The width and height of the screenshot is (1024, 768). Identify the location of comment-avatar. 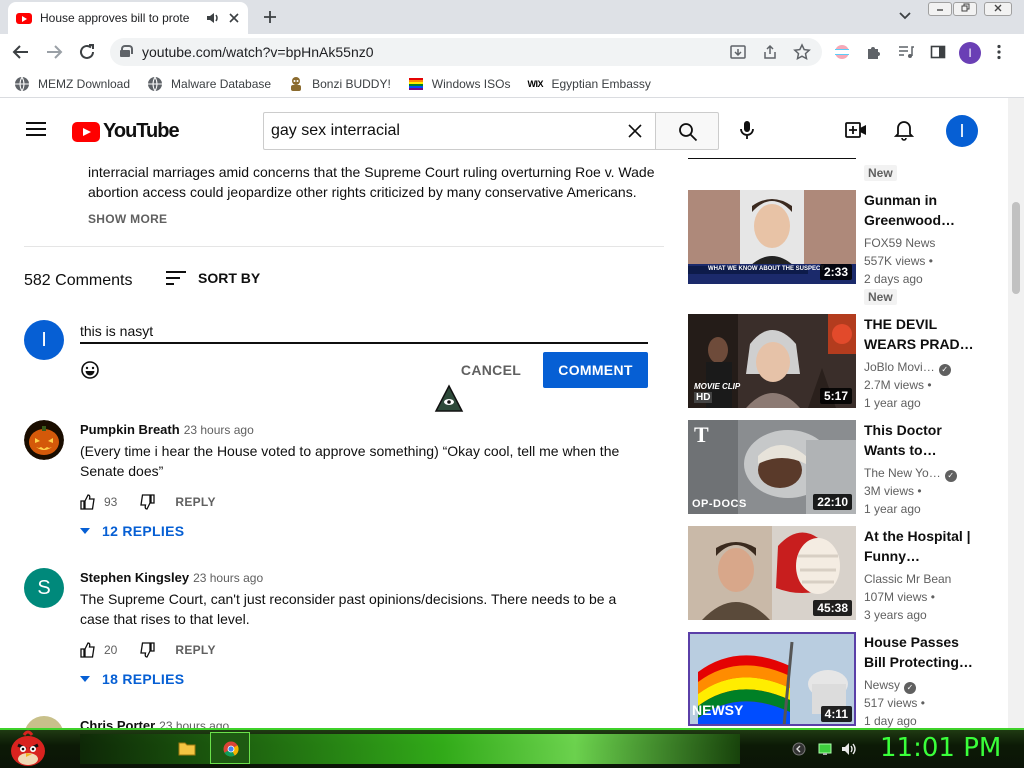
(44, 440).